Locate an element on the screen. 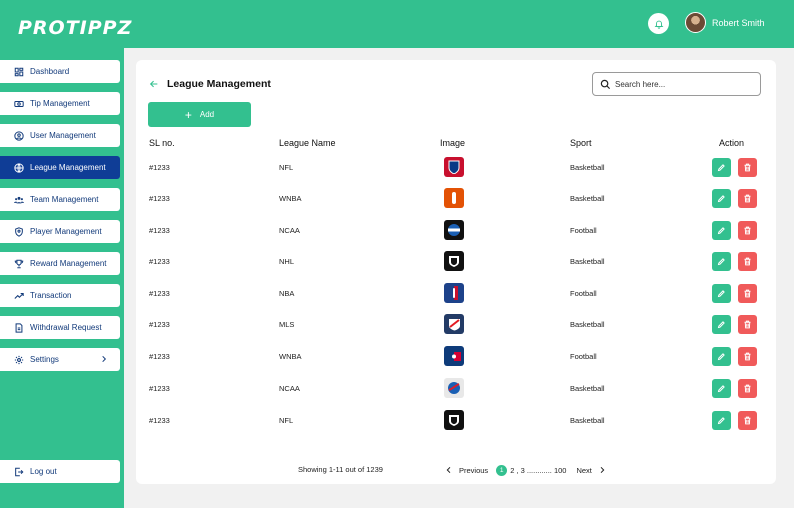 This screenshot has height=508, width=794. next-page-link: Next is located at coordinates (583, 470).